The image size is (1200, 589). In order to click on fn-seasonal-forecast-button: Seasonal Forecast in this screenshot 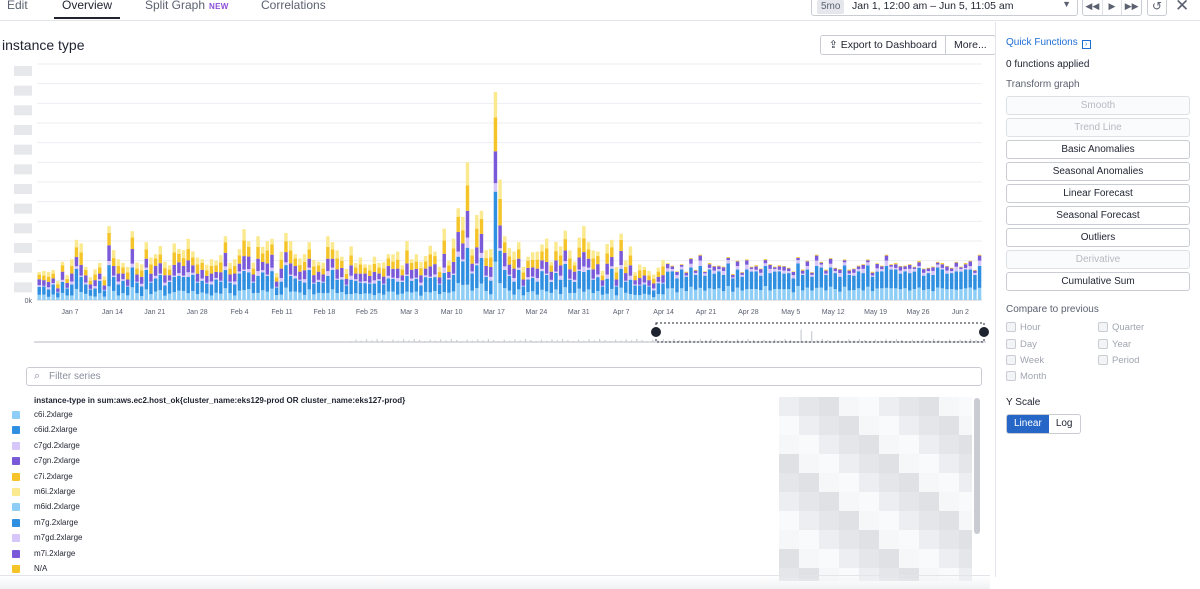, I will do `click(1098, 215)`.